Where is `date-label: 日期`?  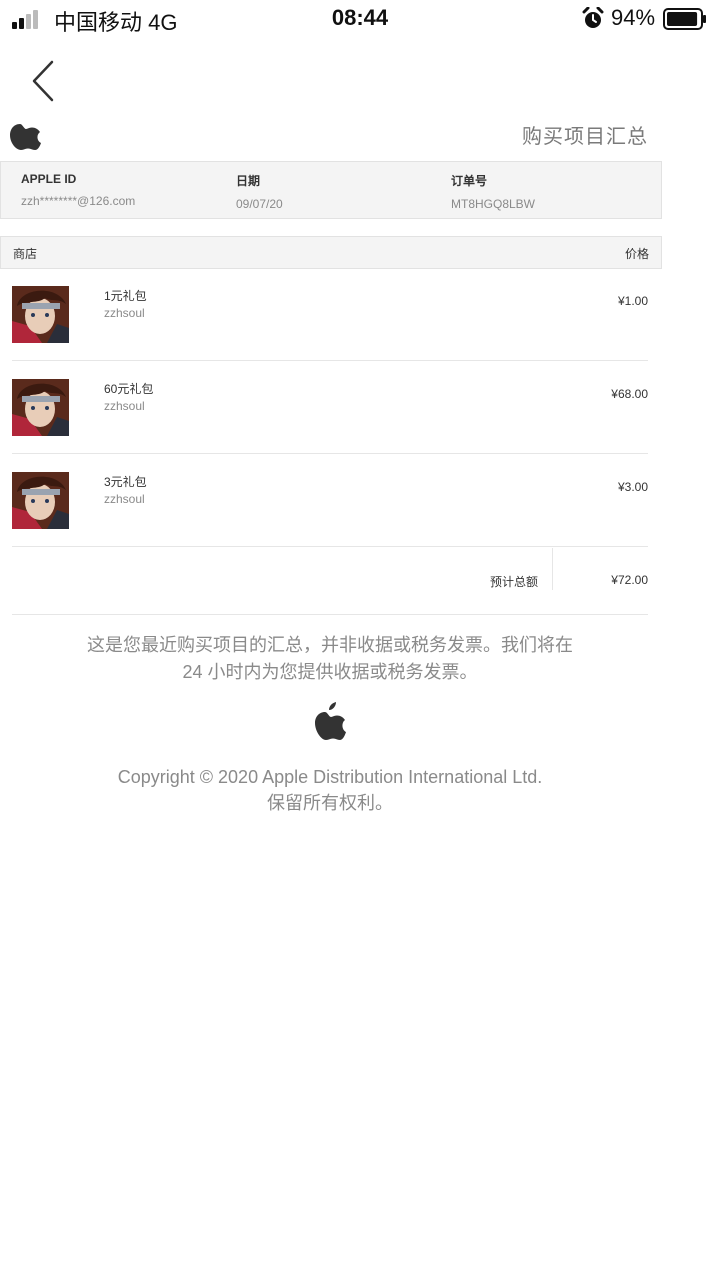 date-label: 日期 is located at coordinates (248, 181).